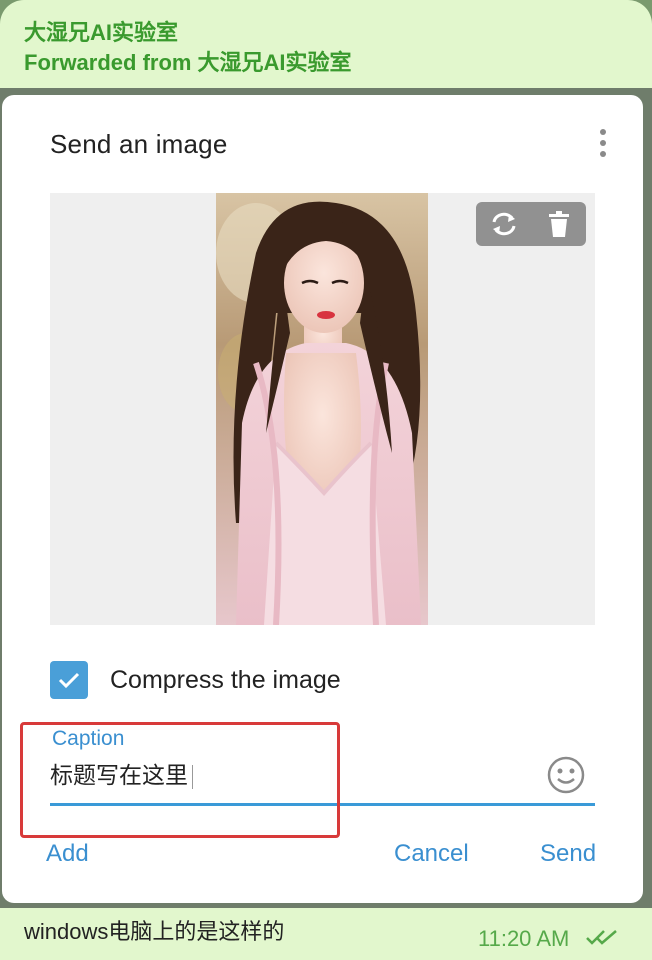 This screenshot has height=960, width=652. I want to click on image-preview, so click(322, 409).